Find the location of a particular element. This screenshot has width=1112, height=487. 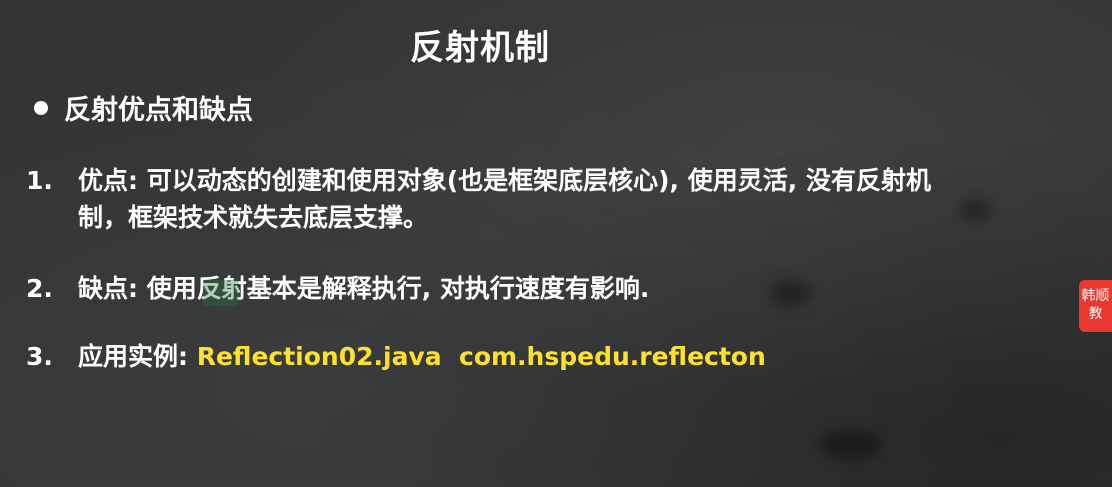

chalk-smudge is located at coordinates (850, 445).